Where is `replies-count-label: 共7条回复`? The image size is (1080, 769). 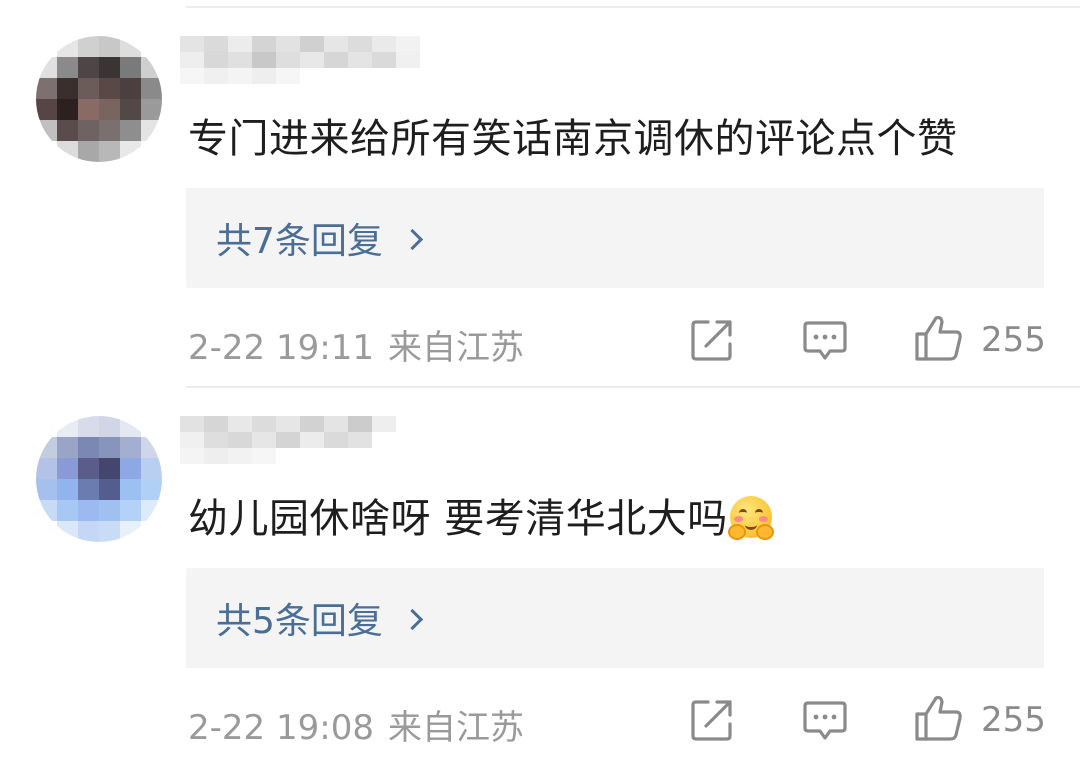
replies-count-label: 共7条回复 is located at coordinates (299, 241).